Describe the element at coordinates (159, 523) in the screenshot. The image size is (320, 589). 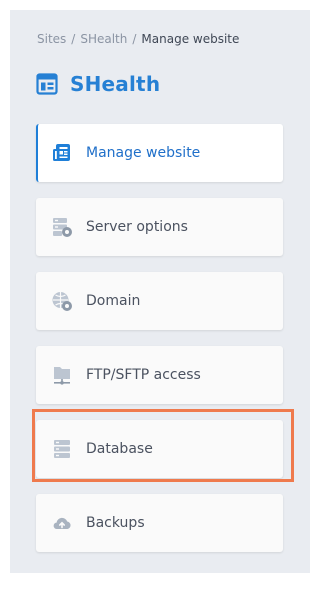
I see `menu-item-backups: Backups` at that location.